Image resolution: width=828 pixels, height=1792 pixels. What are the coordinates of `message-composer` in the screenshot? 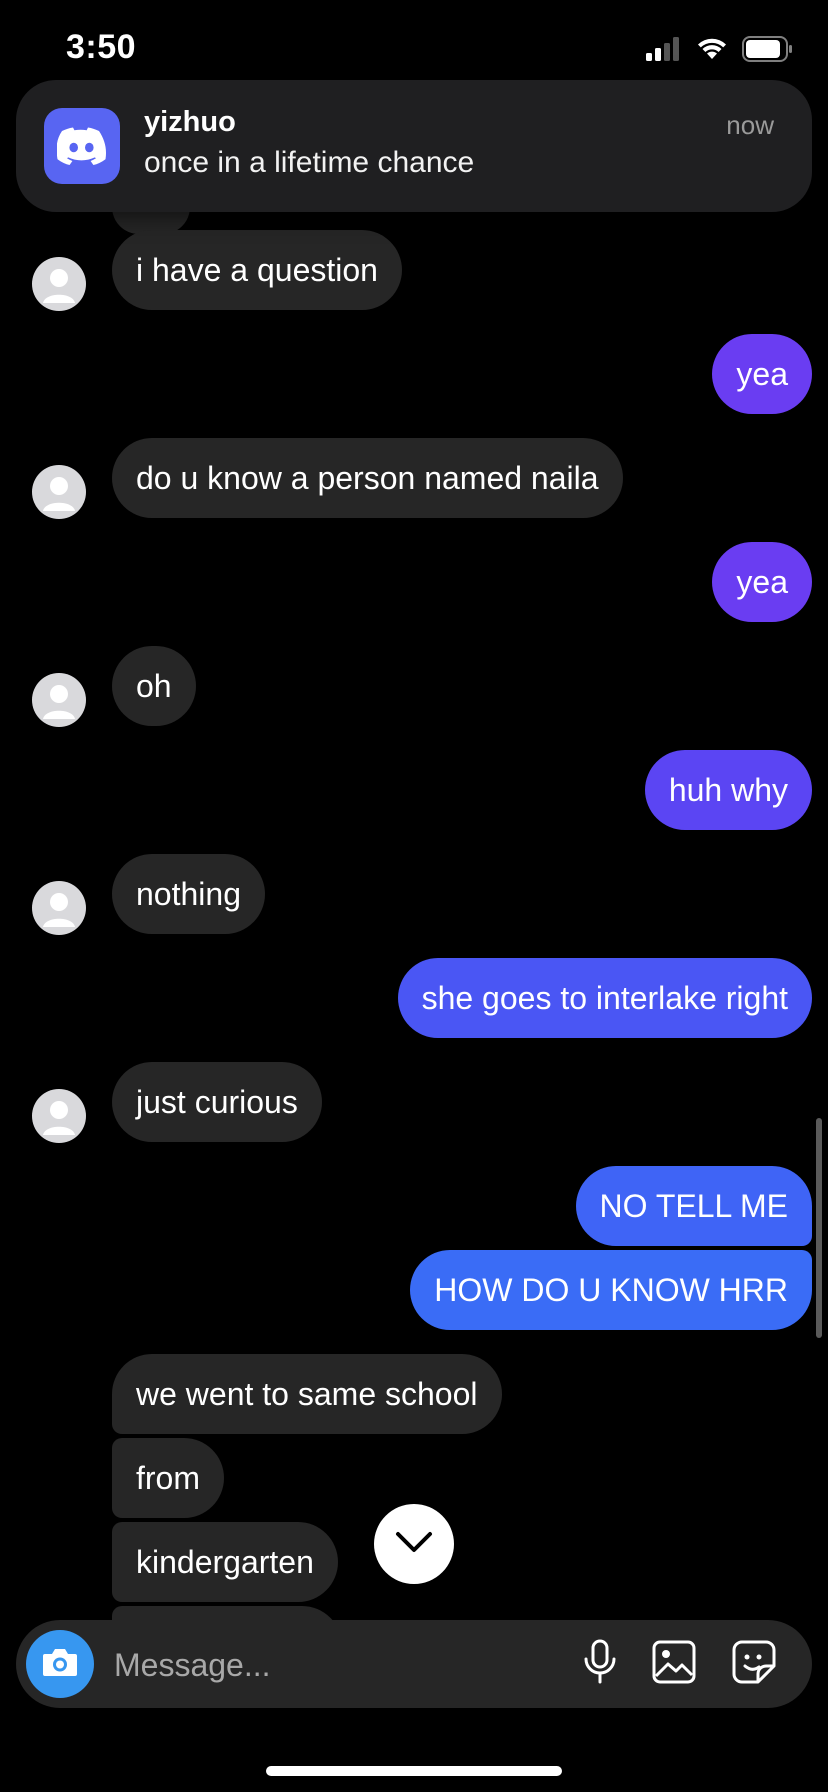 It's located at (414, 1664).